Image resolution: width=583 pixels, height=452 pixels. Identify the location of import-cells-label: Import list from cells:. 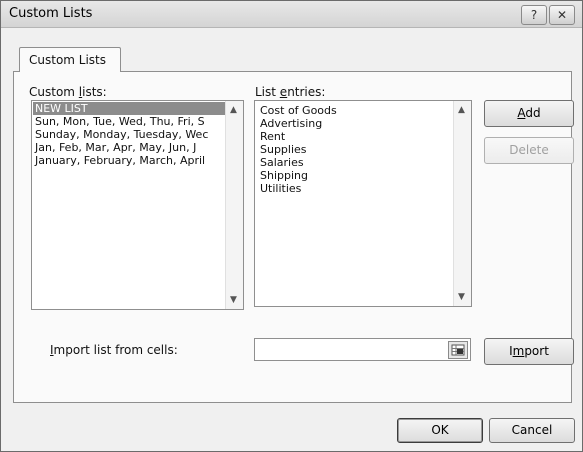
(114, 350).